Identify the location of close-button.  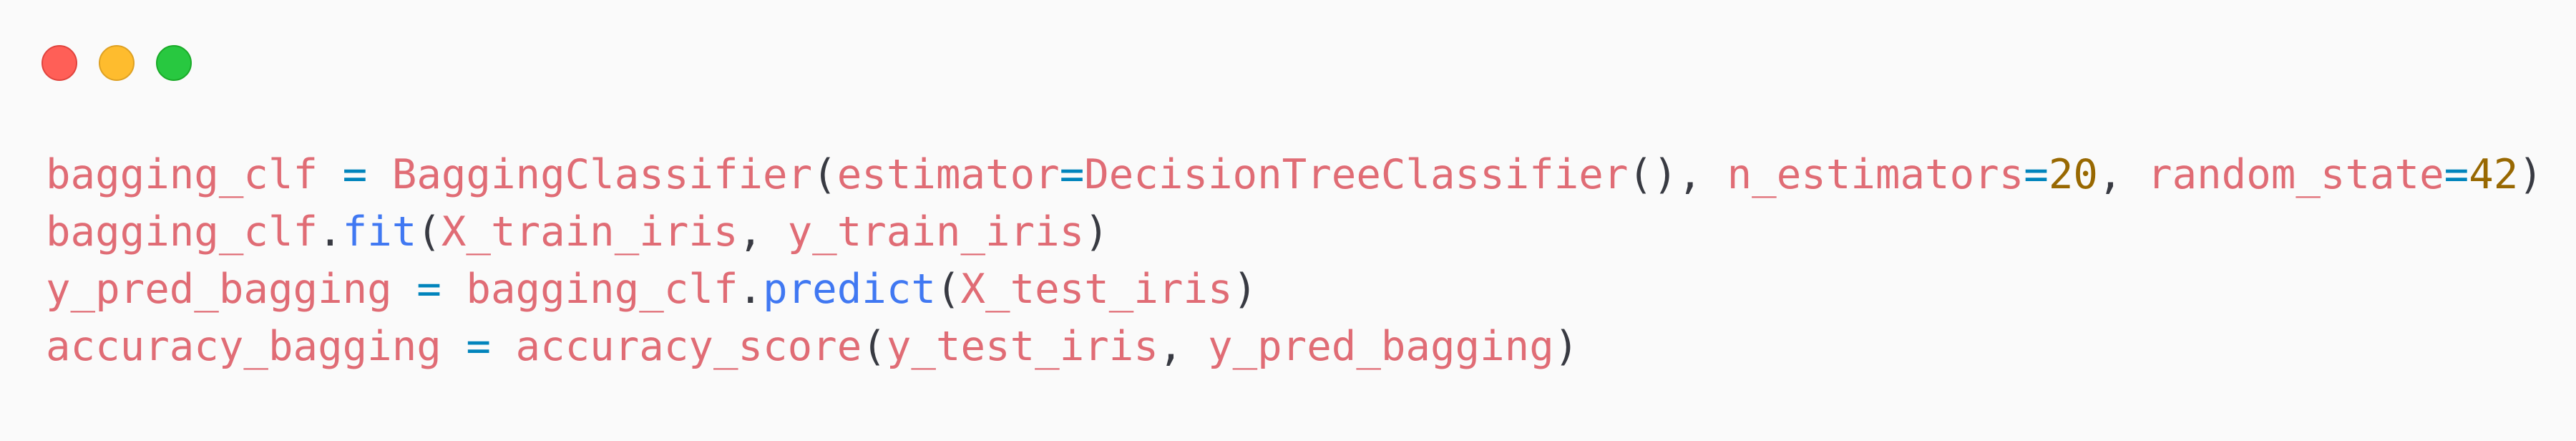
(59, 63).